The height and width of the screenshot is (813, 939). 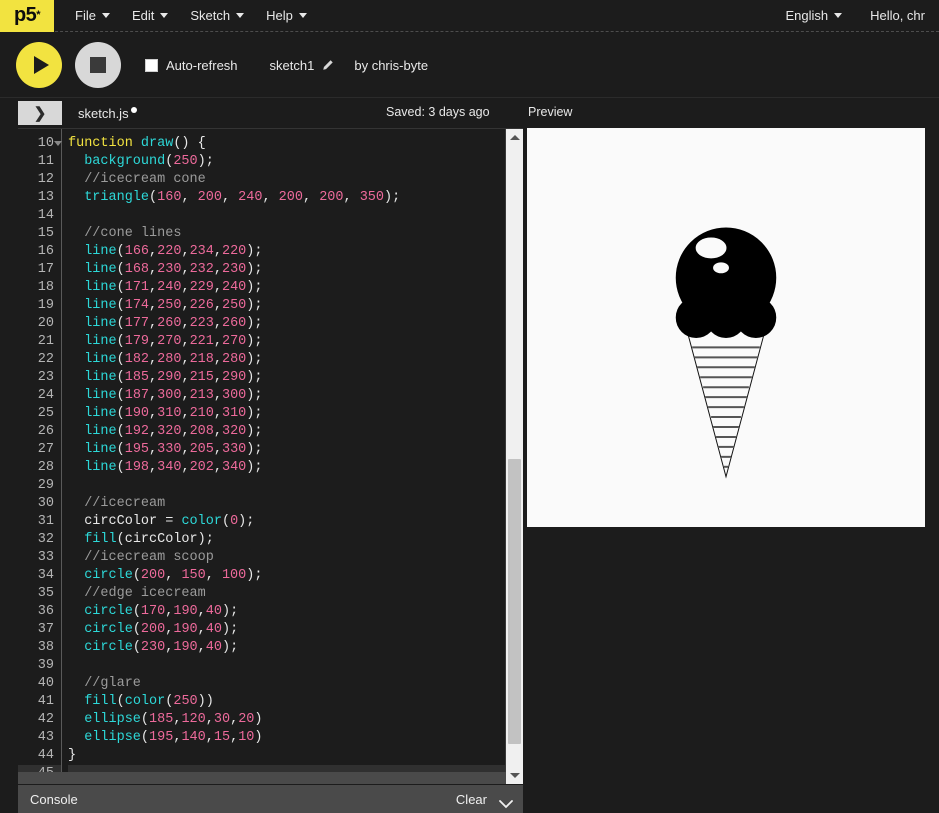 What do you see at coordinates (514, 601) in the screenshot?
I see `scrollbar-thumb` at bounding box center [514, 601].